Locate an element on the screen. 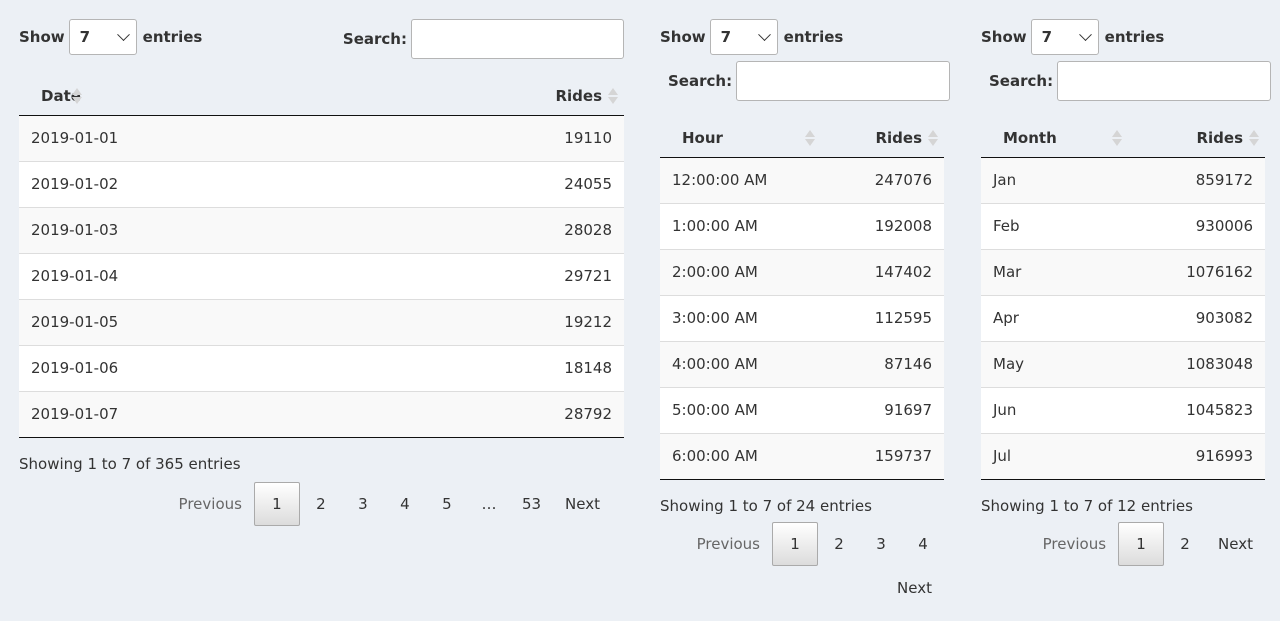  rides-cell: 859172 is located at coordinates (1196, 180).